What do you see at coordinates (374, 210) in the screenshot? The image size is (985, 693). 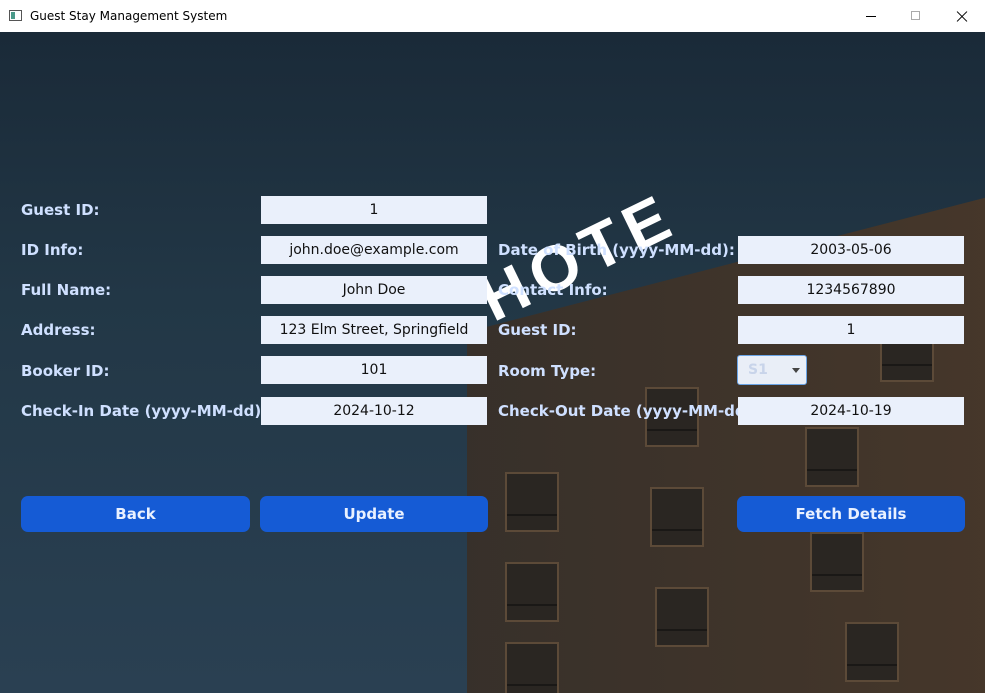 I see `guest-id-field: 1` at bounding box center [374, 210].